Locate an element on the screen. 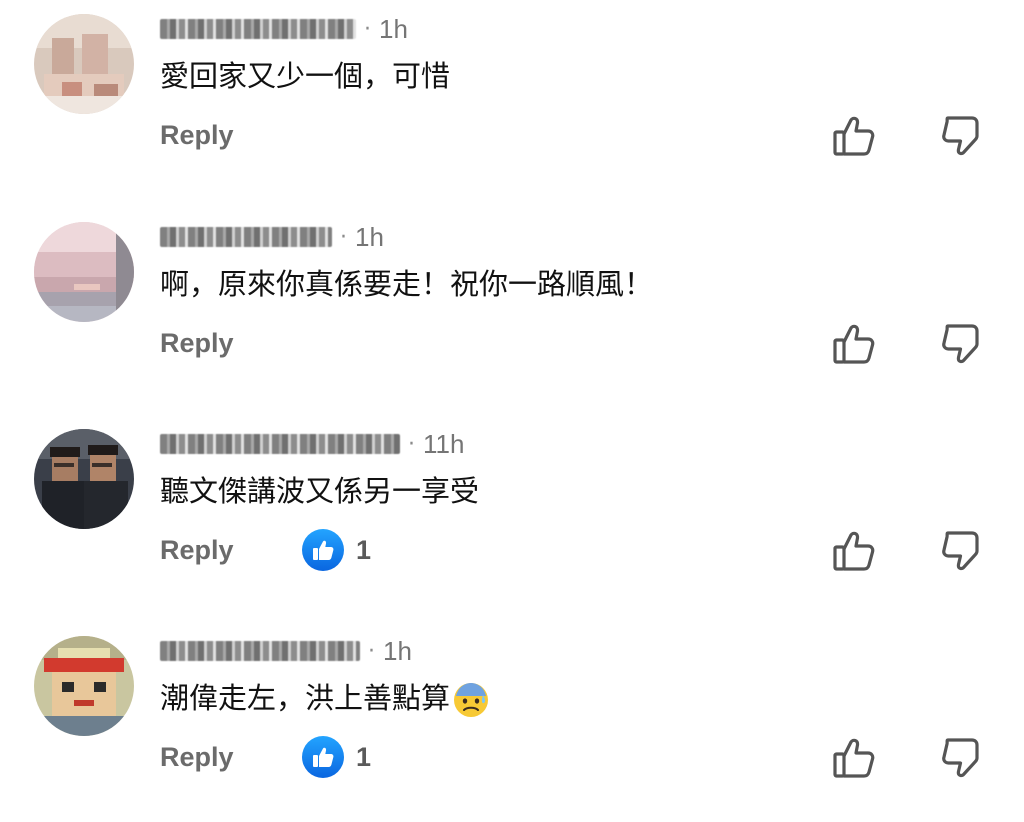  comment-text-content: 潮偉走左，洪上善點算 is located at coordinates (305, 698).